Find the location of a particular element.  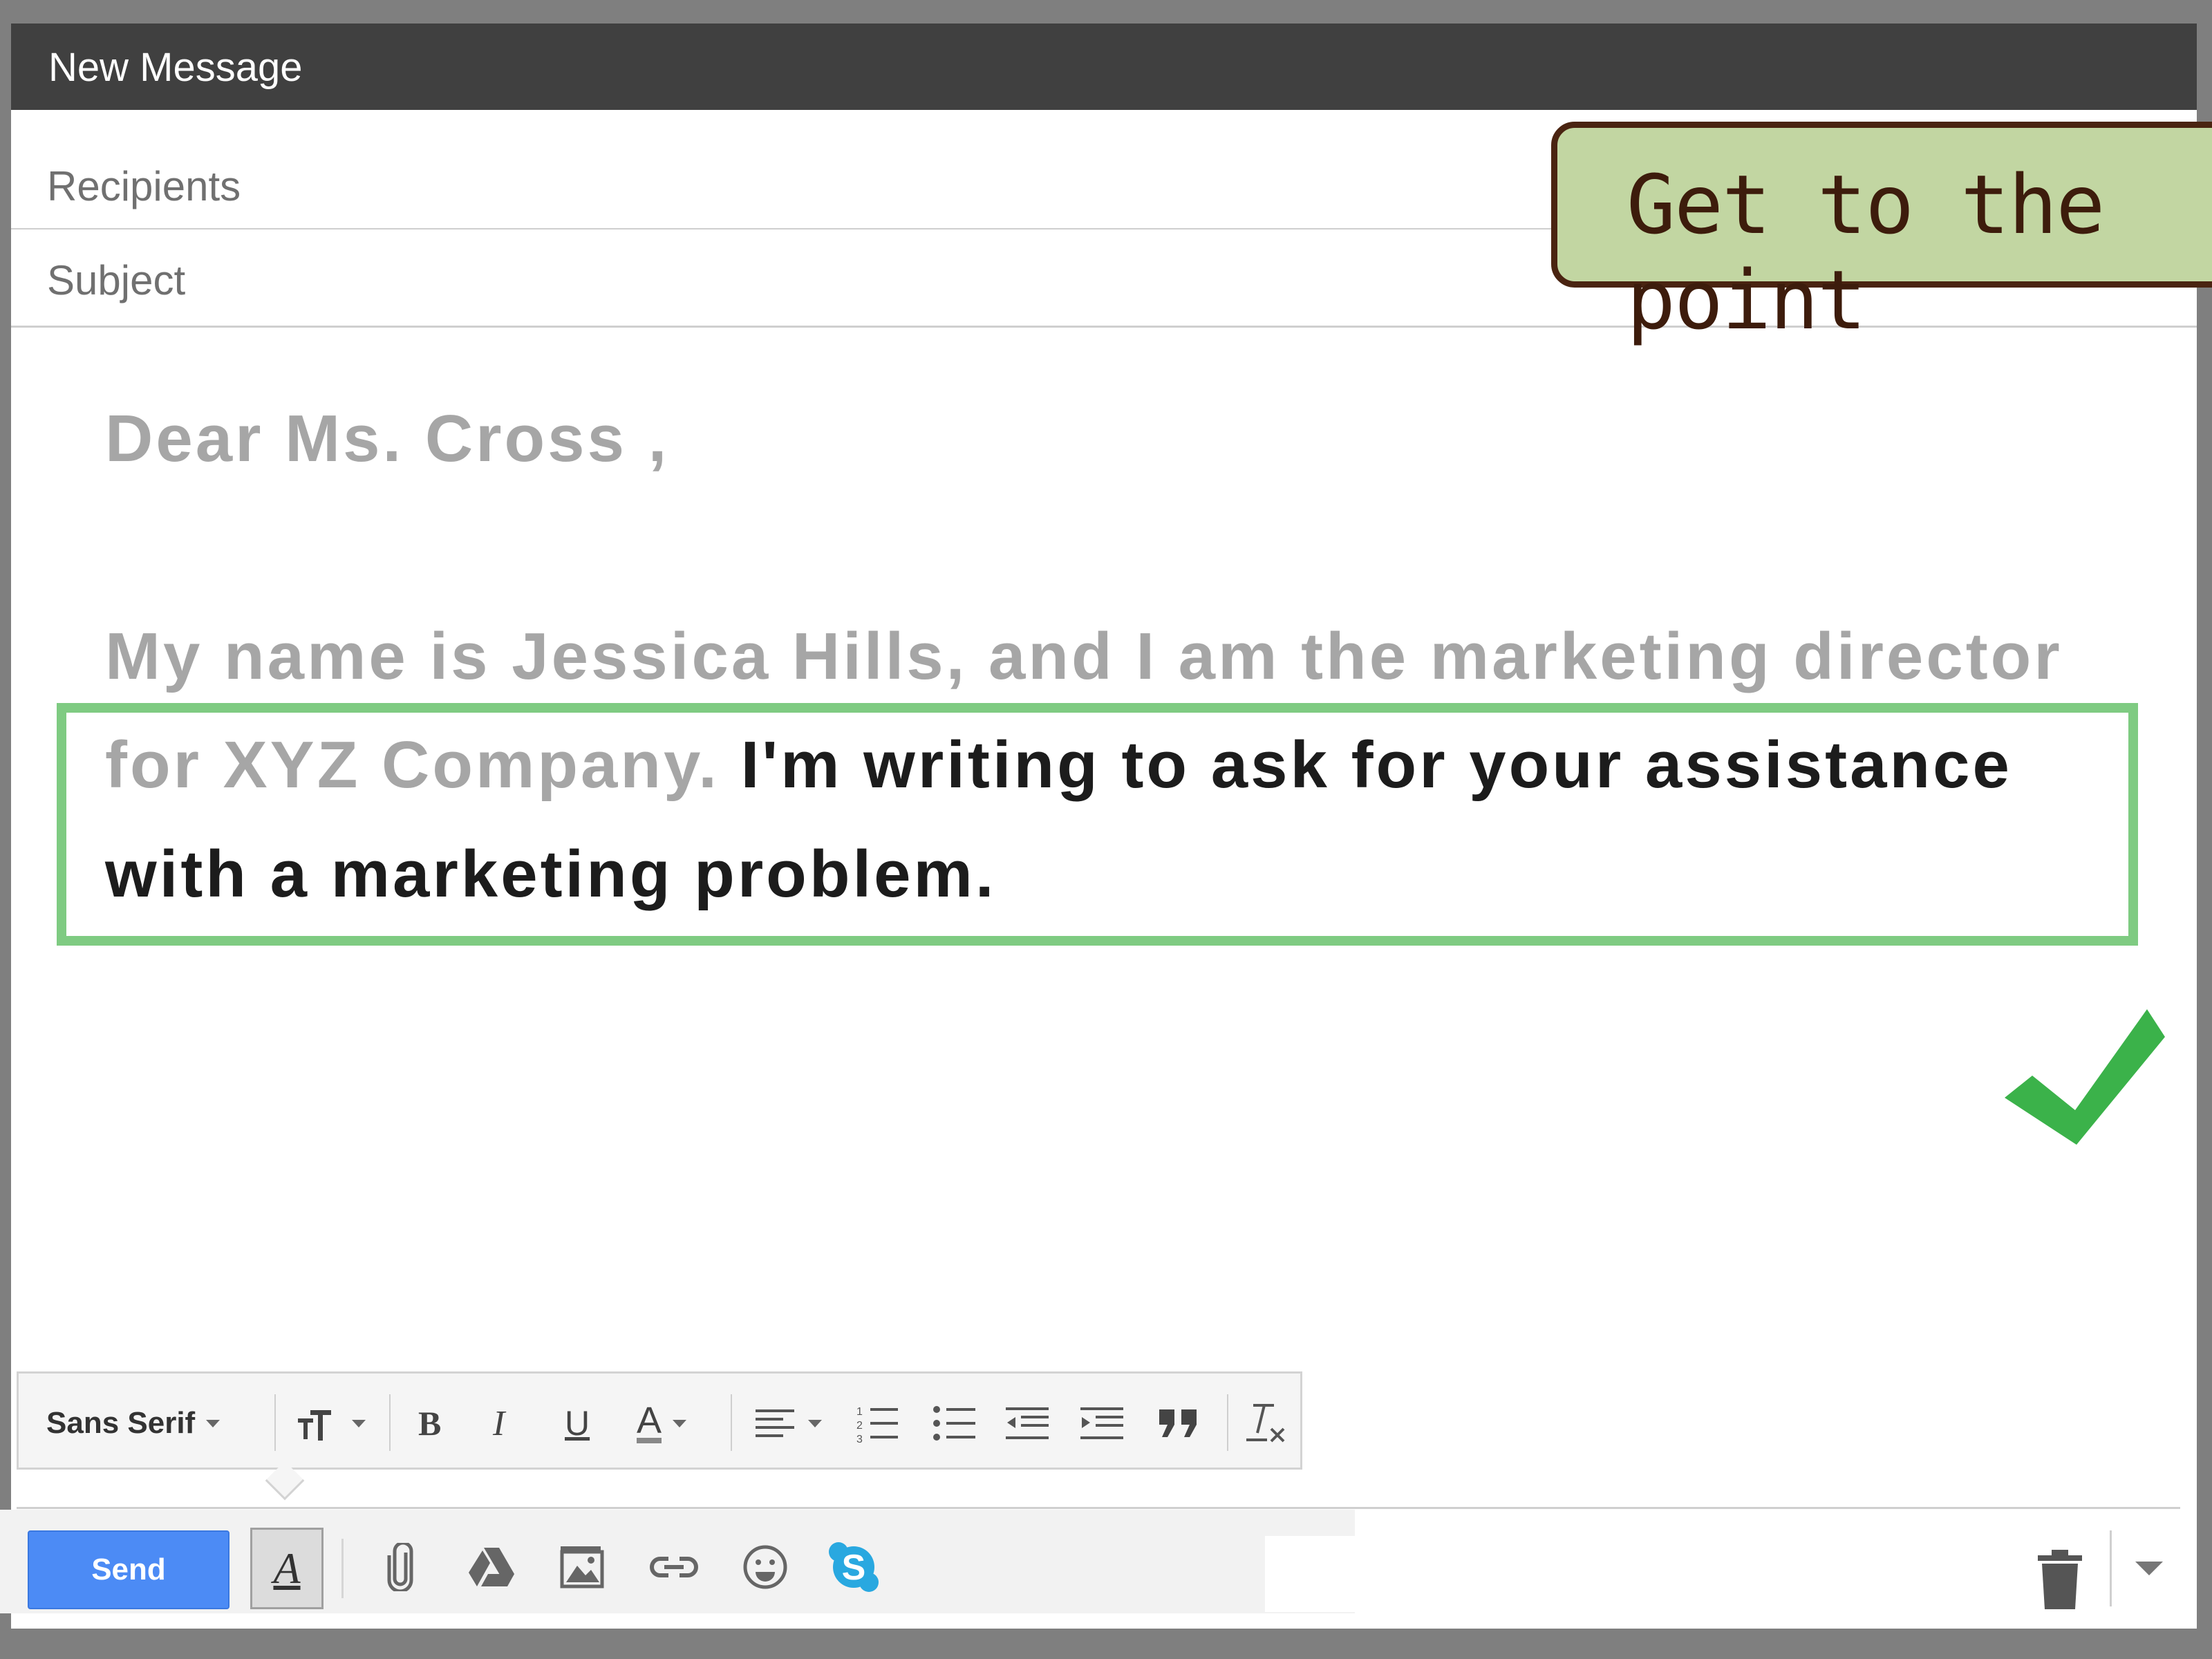

italic-icon: I is located at coordinates (499, 1423).